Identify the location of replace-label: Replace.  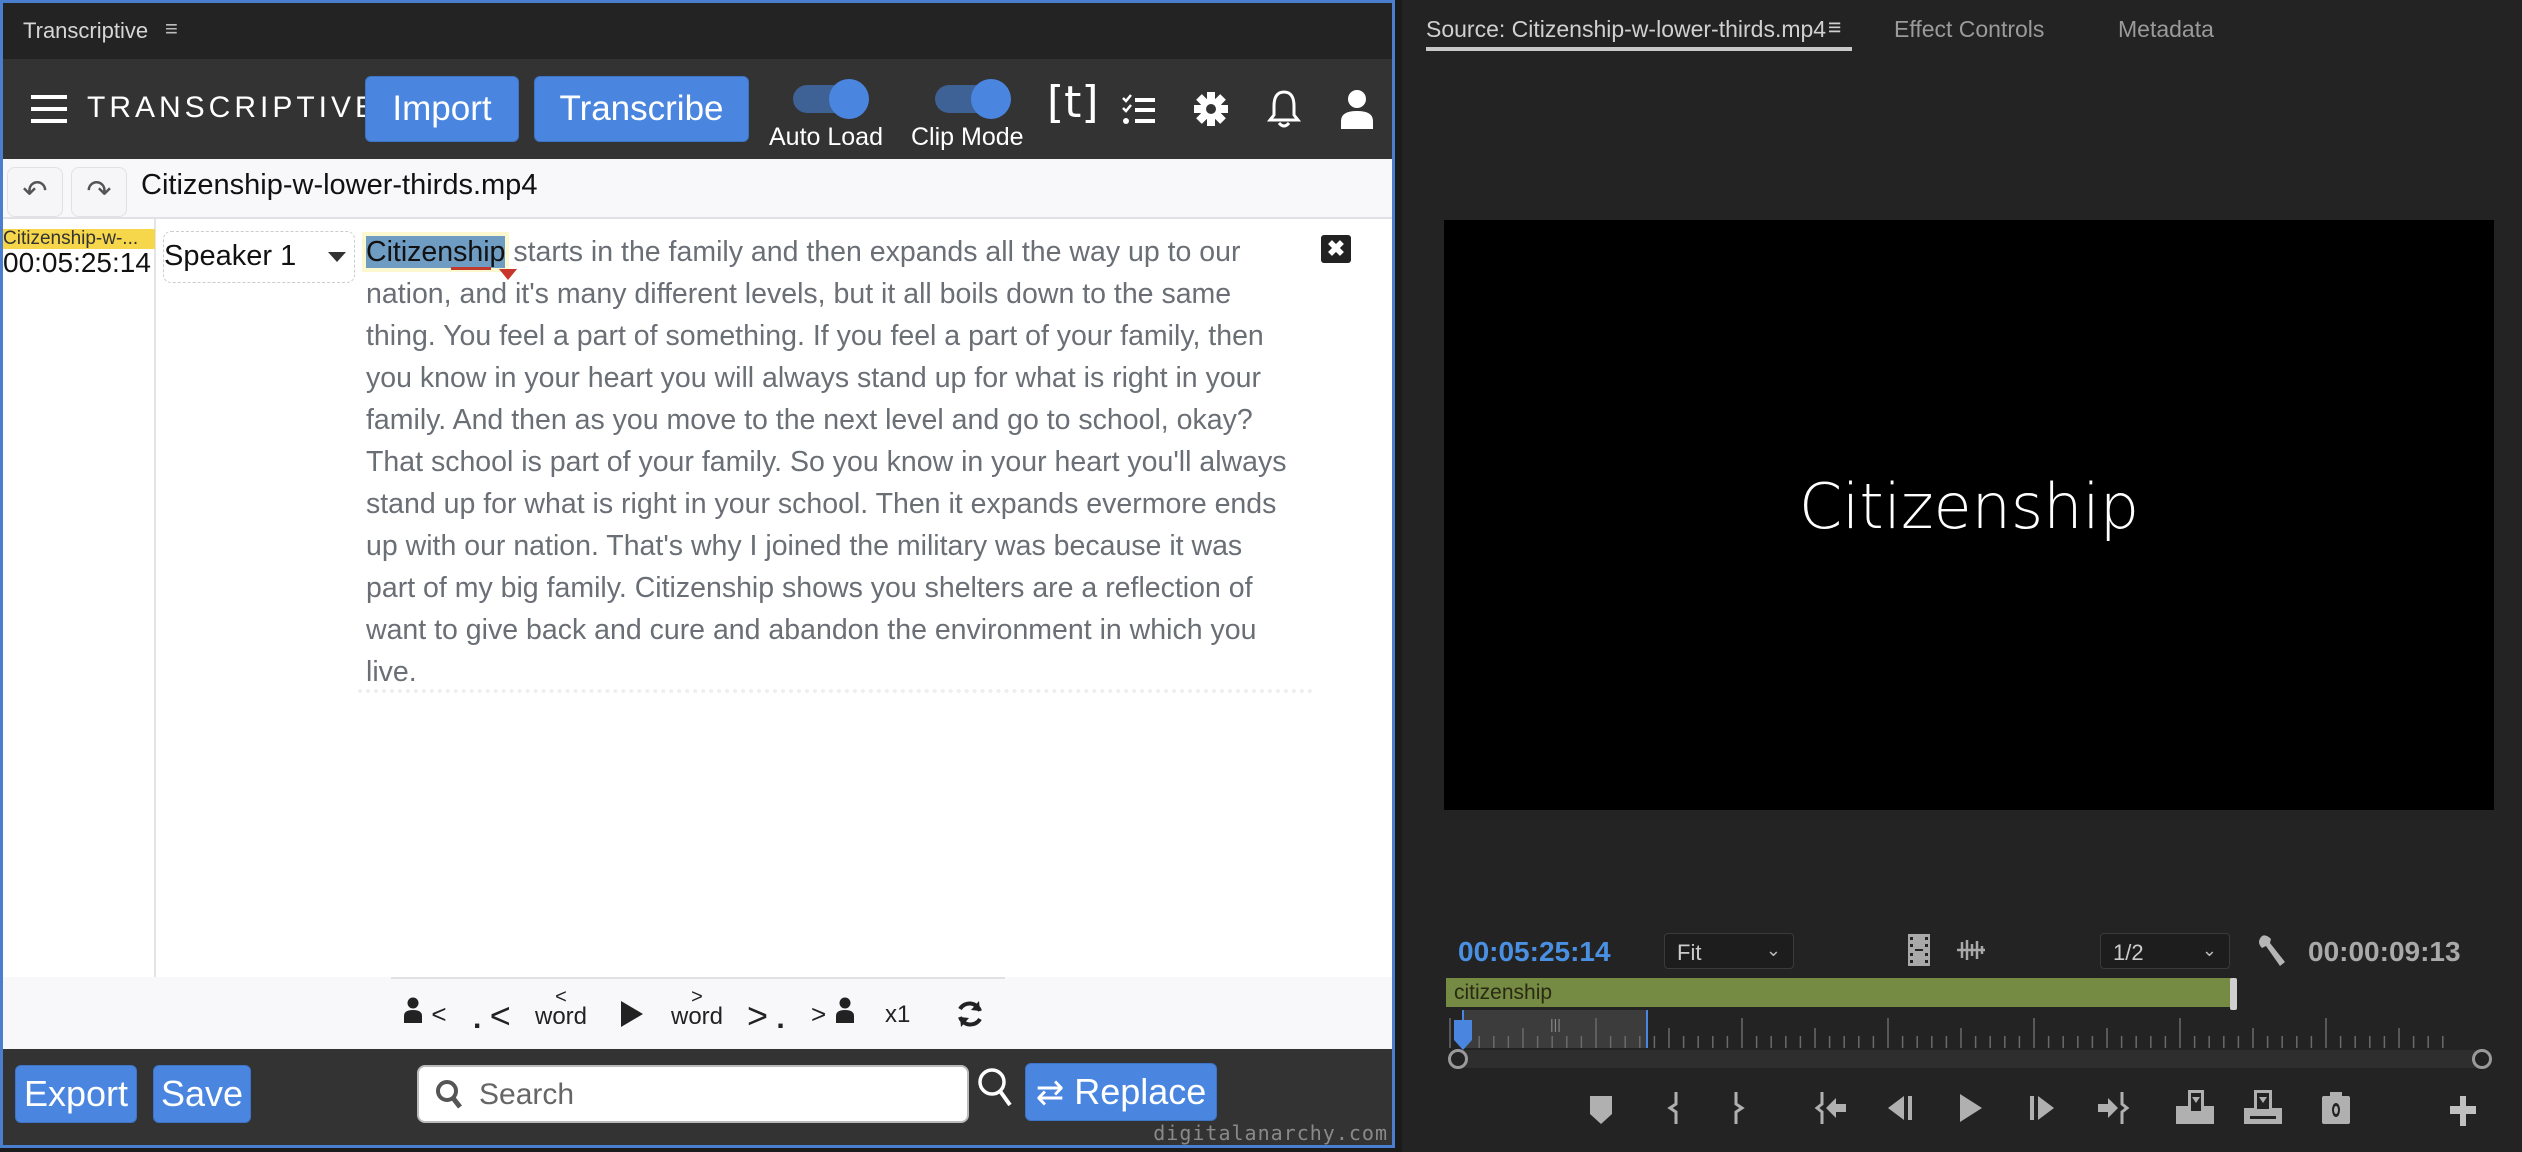
(1140, 1091).